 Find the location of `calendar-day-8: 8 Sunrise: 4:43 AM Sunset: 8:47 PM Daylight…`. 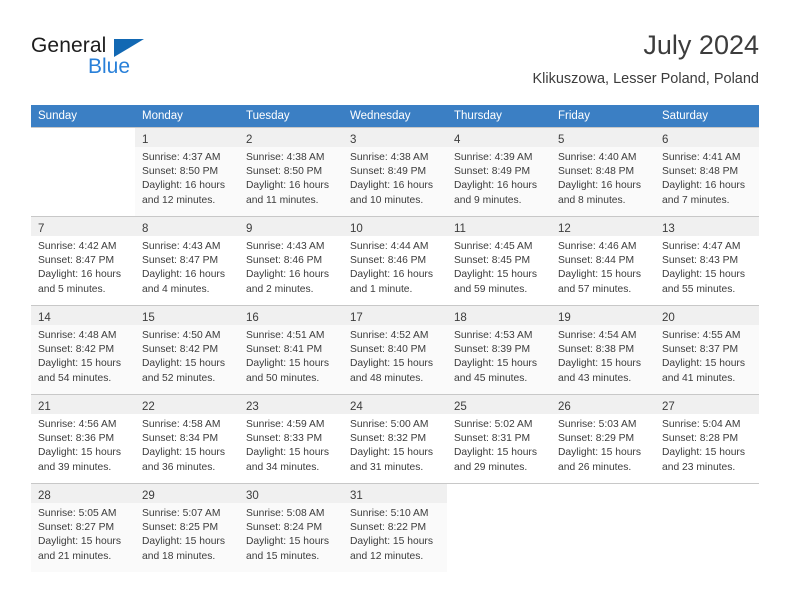

calendar-day-8: 8 Sunrise: 4:43 AM Sunset: 8:47 PM Daylight… is located at coordinates (187, 260).